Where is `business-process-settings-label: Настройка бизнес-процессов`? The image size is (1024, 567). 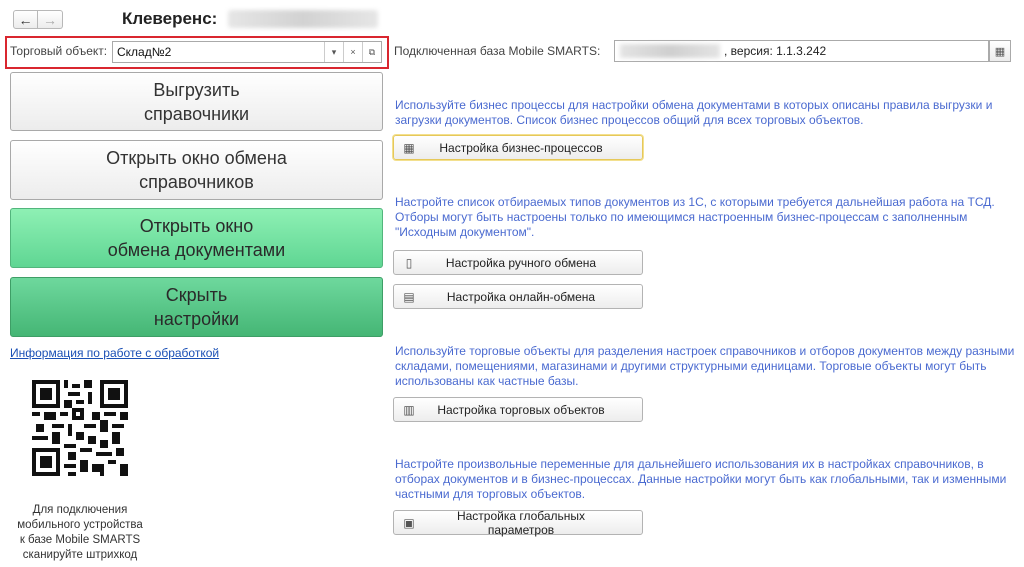
business-process-settings-label: Настройка бизнес-процессов is located at coordinates (521, 147).